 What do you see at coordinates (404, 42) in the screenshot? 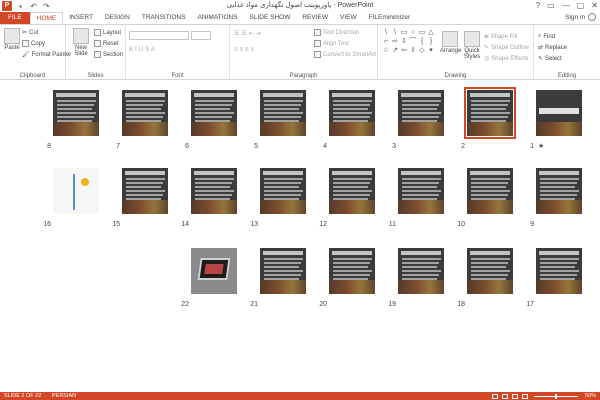
I see `shape-arrow-icon: ⇩` at bounding box center [404, 42].